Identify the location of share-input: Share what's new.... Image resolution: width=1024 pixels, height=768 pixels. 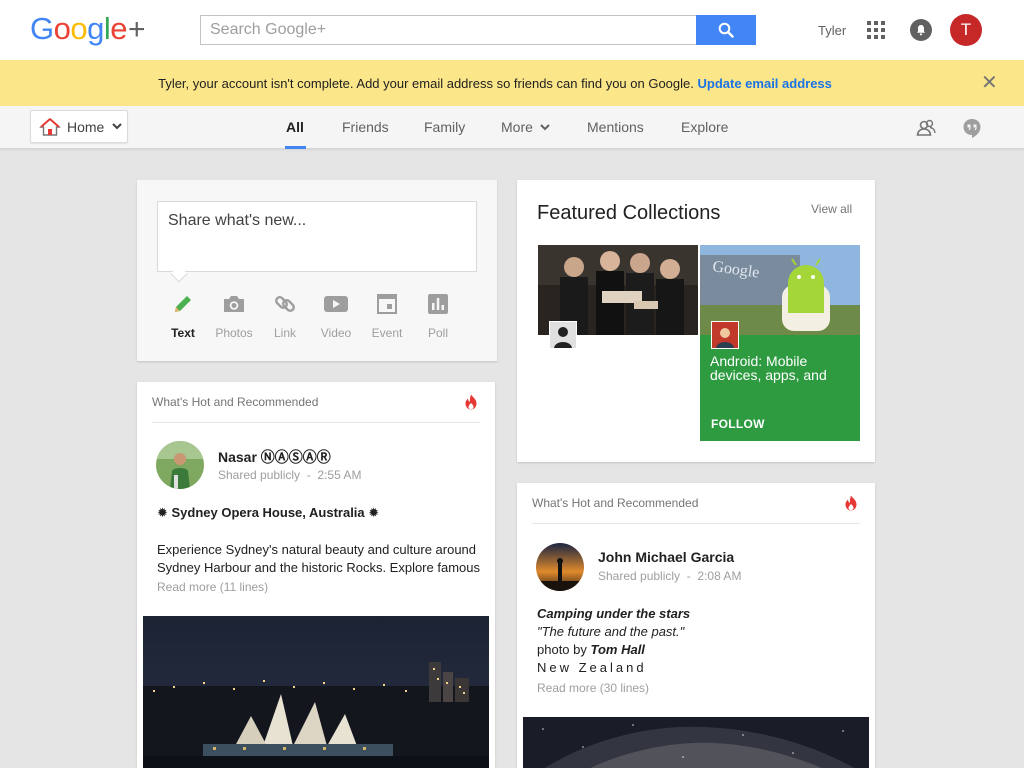
(317, 236).